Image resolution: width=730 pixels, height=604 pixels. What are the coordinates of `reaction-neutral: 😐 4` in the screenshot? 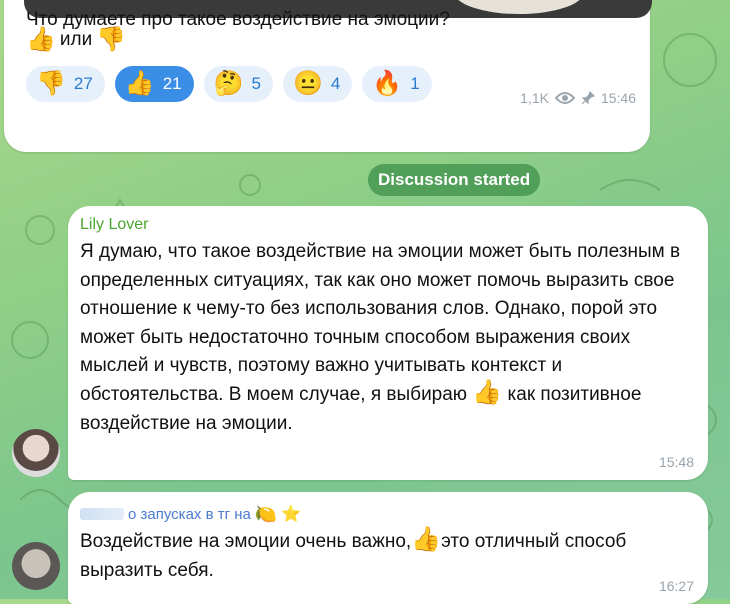 It's located at (317, 84).